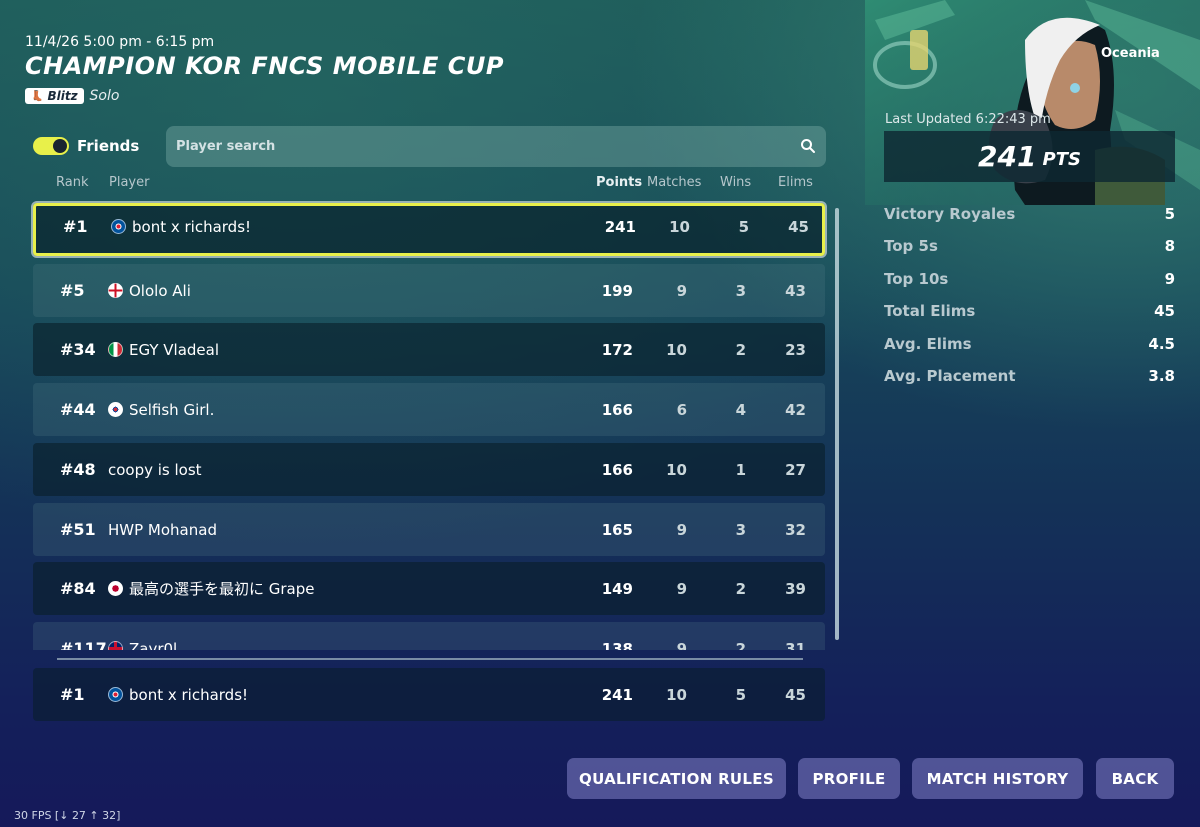 This screenshot has width=1200, height=827. What do you see at coordinates (620, 226) in the screenshot?
I see `row-points: 241` at bounding box center [620, 226].